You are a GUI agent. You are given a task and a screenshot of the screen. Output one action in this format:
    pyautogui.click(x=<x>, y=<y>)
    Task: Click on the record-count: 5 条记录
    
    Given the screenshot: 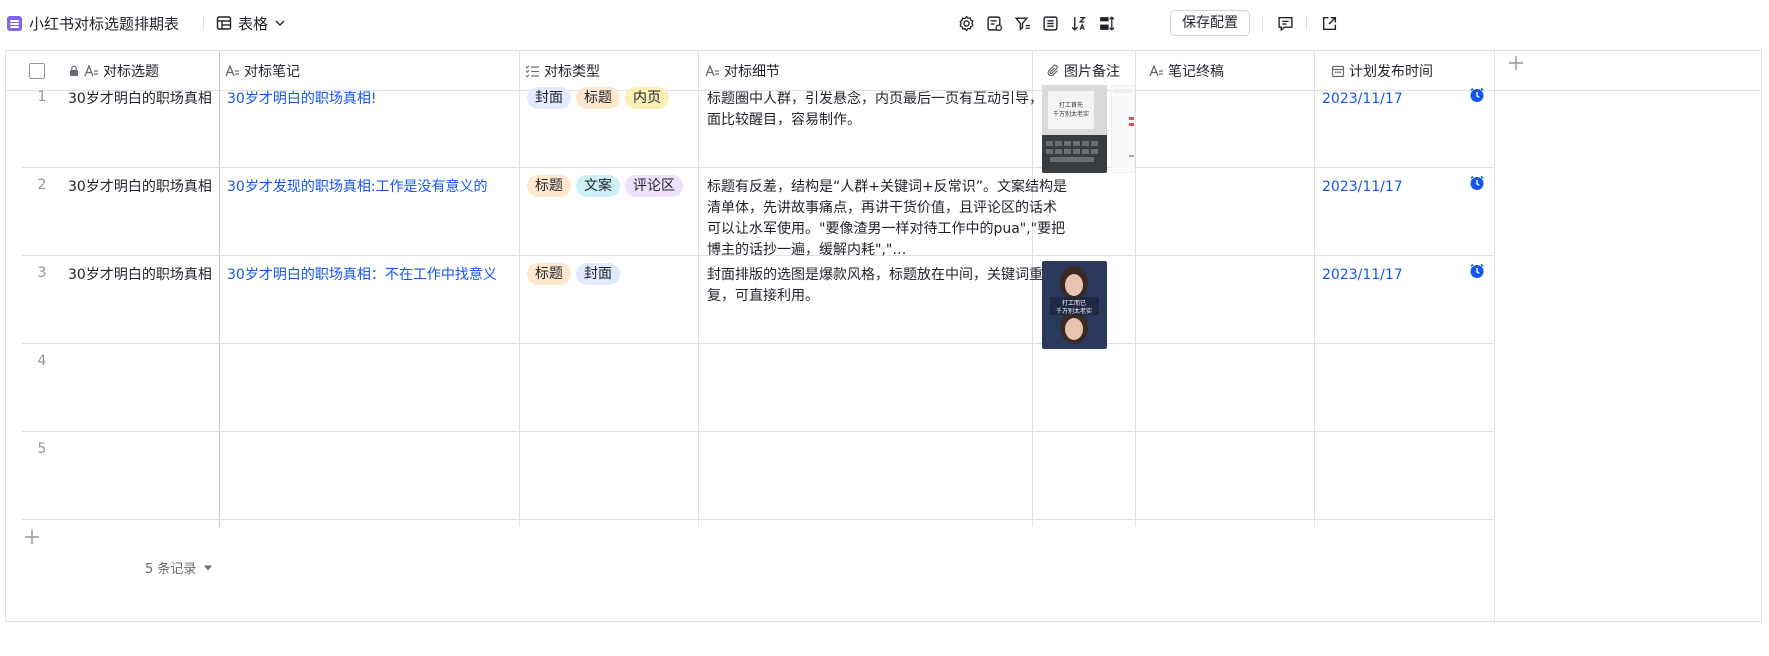 What is the action you would take?
    pyautogui.click(x=179, y=567)
    